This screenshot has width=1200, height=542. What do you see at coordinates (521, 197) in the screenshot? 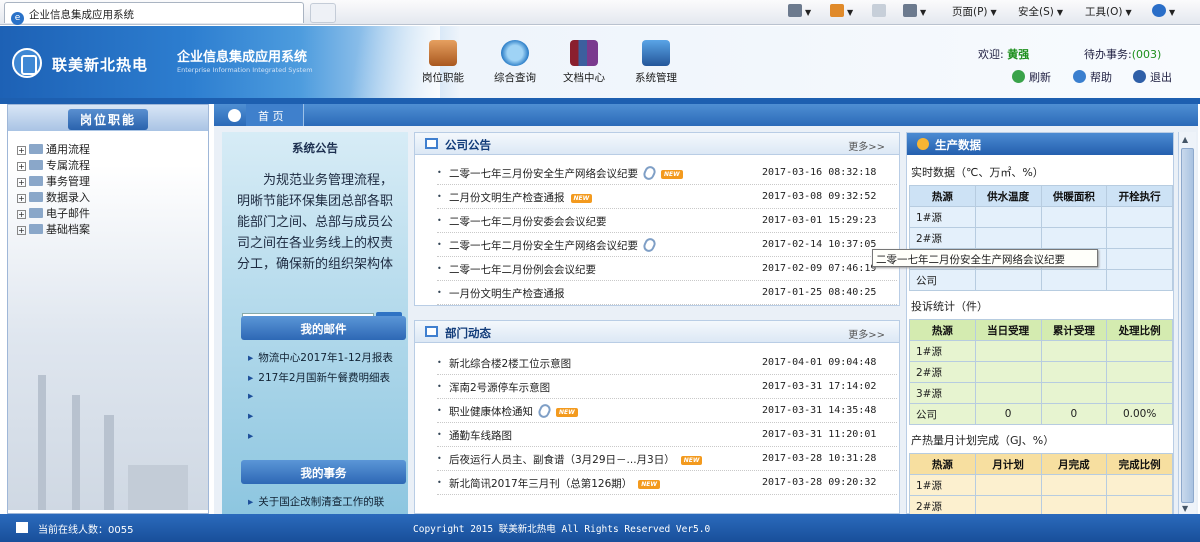
I see `item-title: 二月份文明生产检查通报 NEW` at bounding box center [521, 197].